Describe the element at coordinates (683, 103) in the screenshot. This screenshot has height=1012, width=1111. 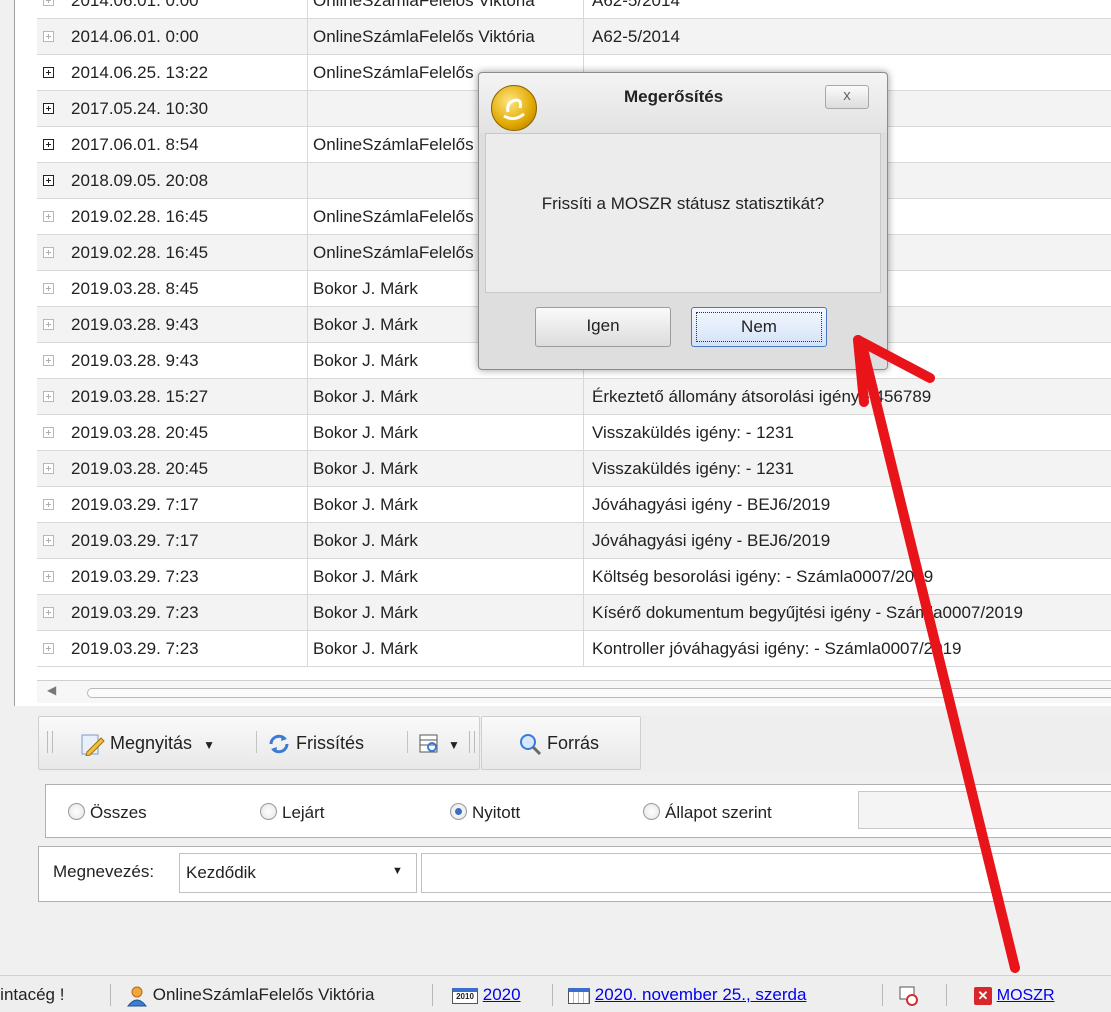
I see `dialog-title-bar: Megerősítés x` at that location.